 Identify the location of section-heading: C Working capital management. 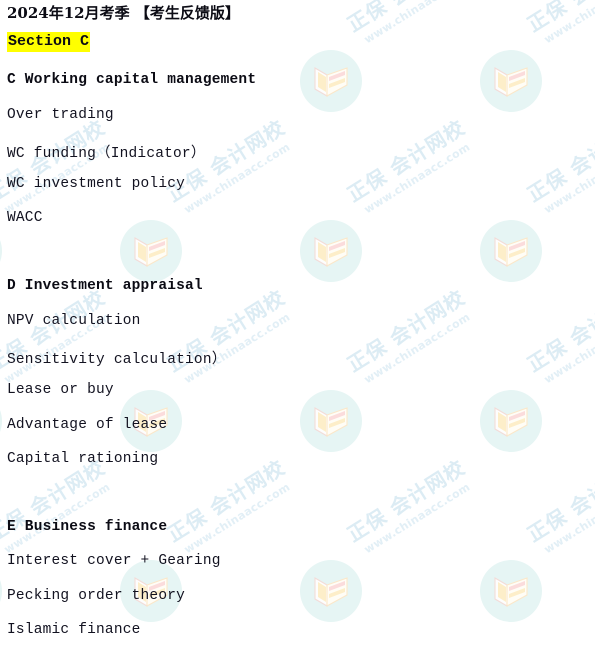
(132, 80).